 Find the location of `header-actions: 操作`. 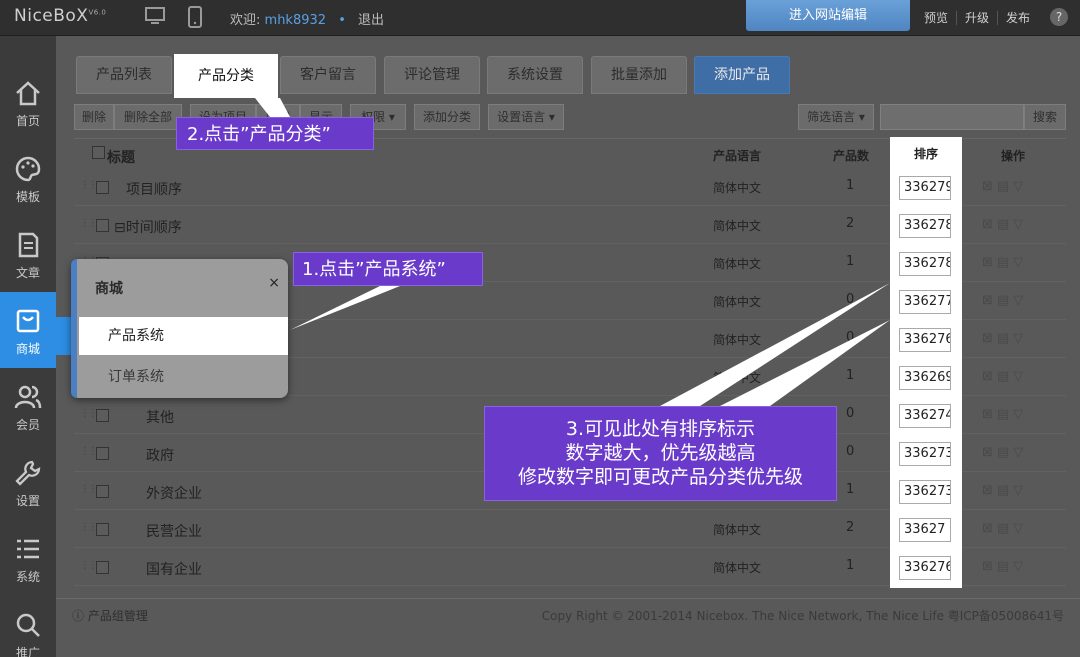

header-actions: 操作 is located at coordinates (1013, 156).